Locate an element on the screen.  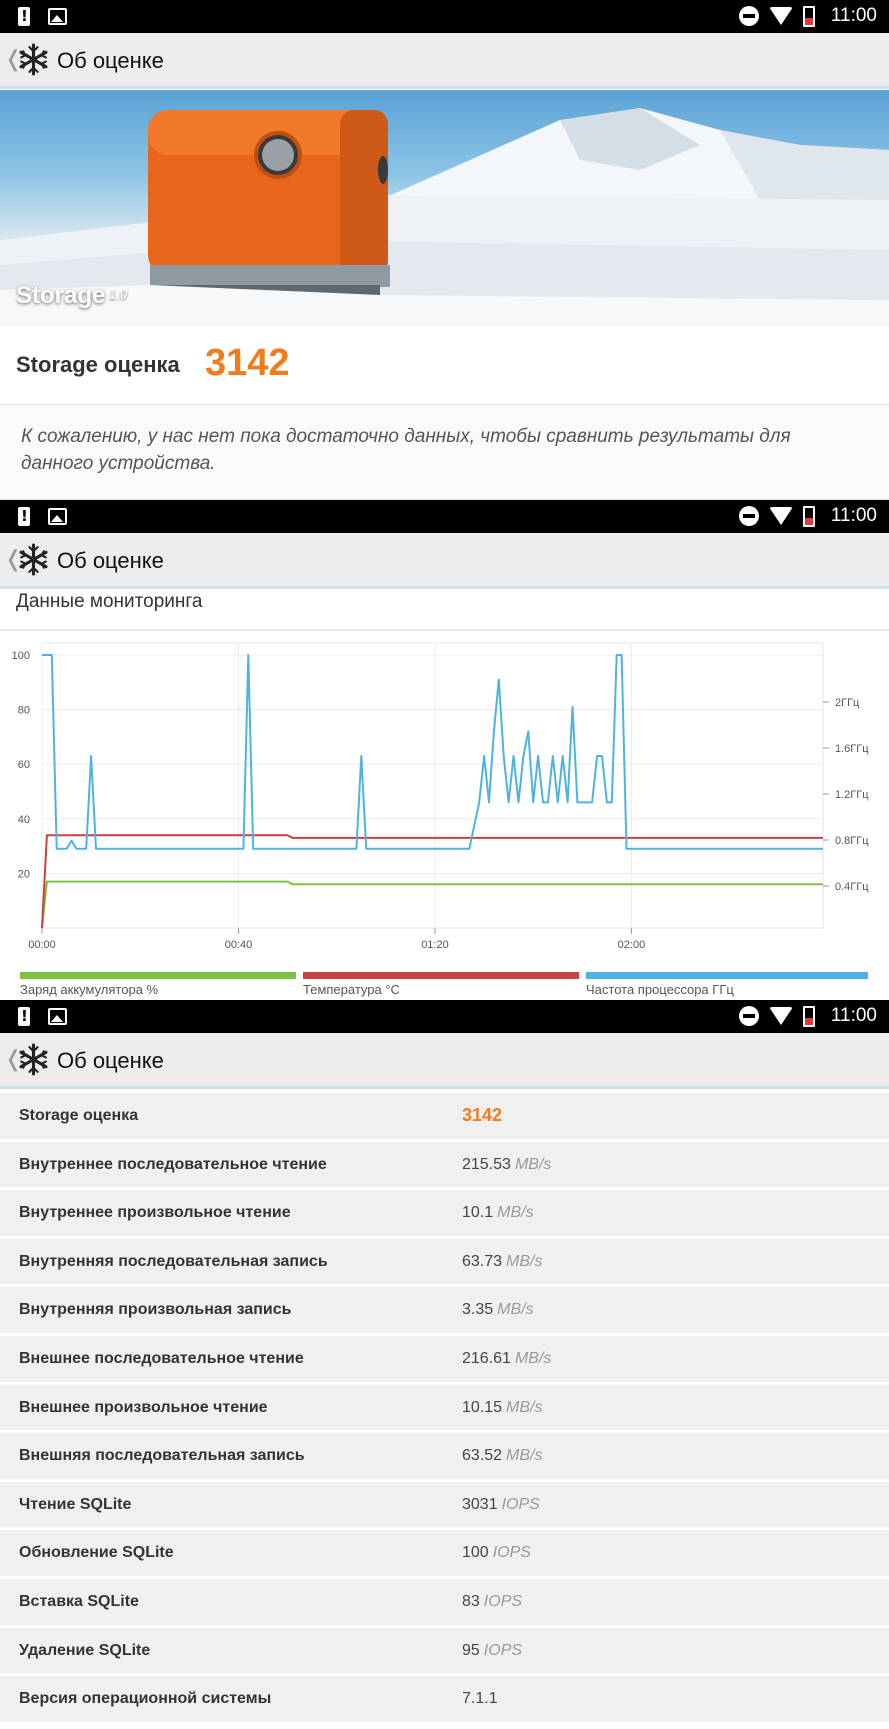
y-tick-label: 20 is located at coordinates (24, 874).